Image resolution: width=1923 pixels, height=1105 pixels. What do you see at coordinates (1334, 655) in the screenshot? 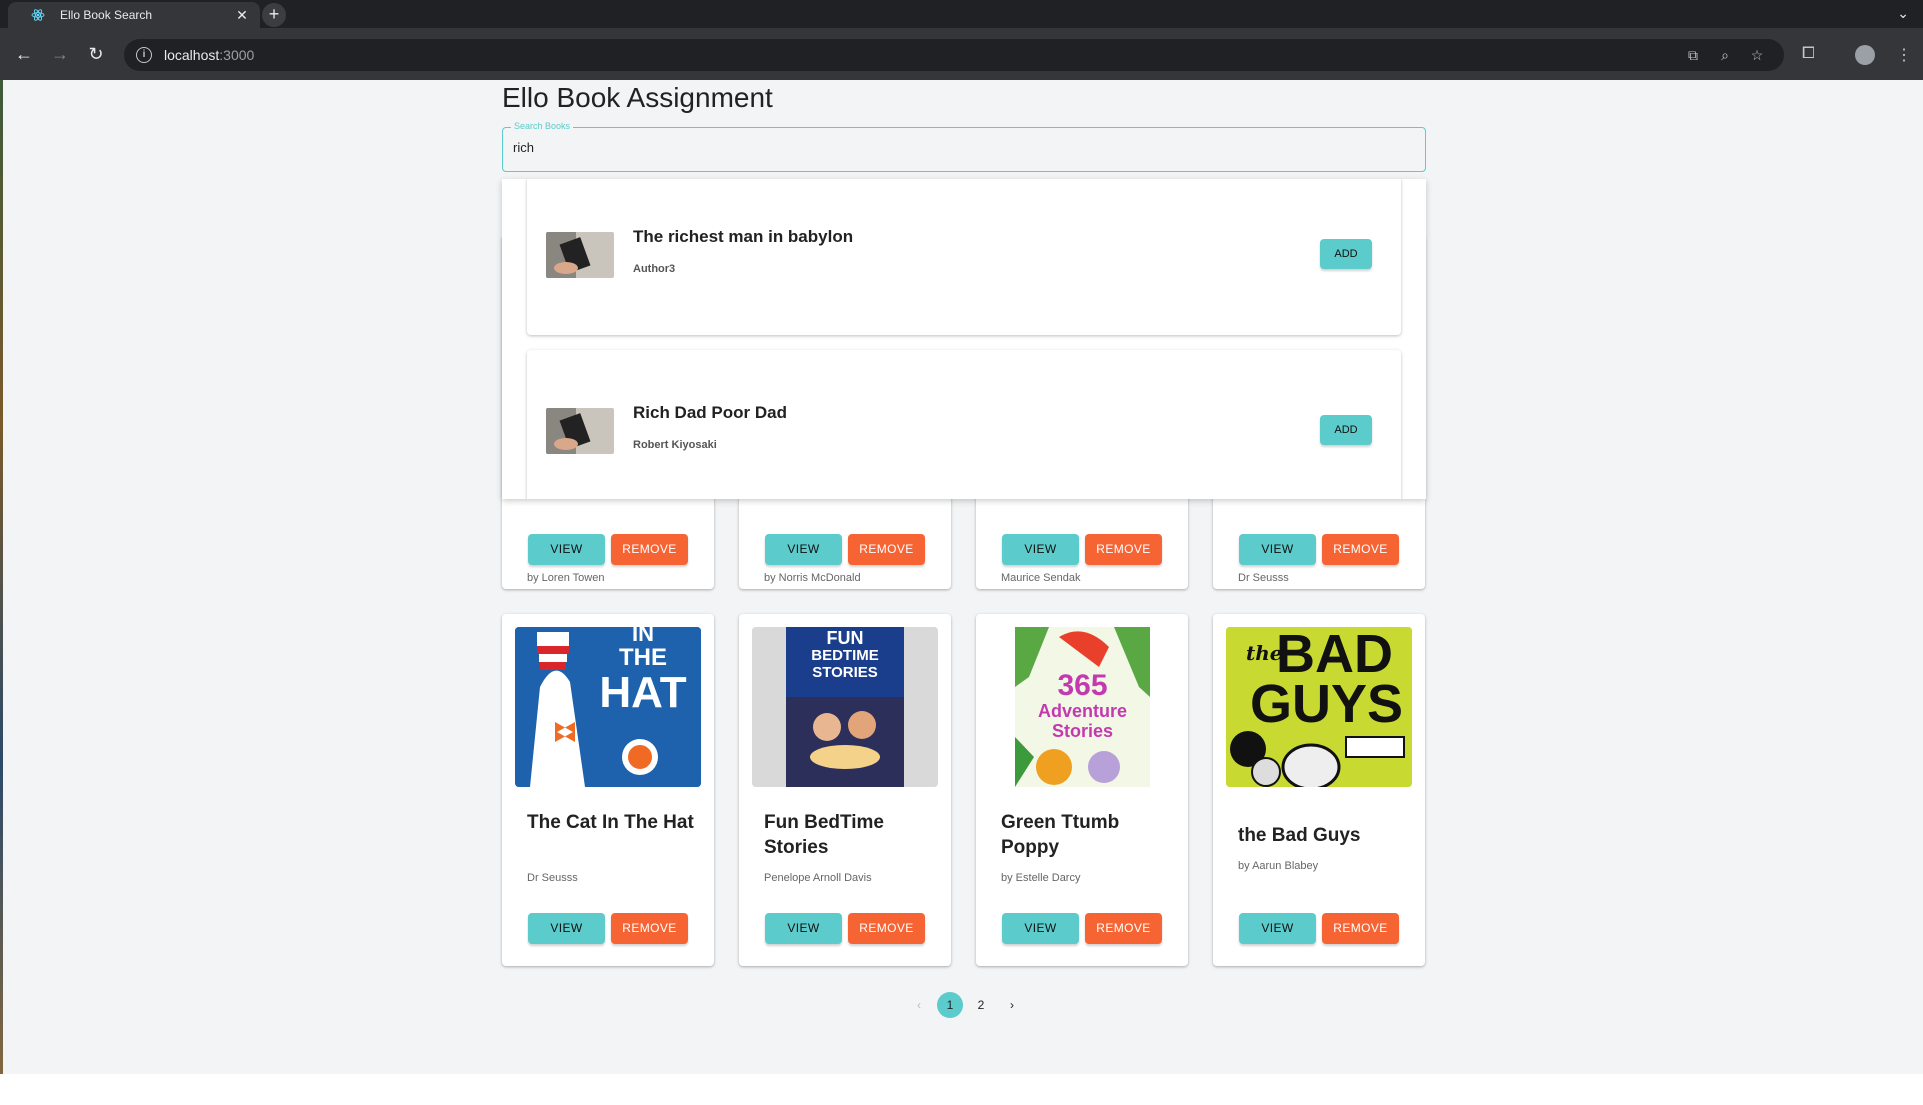
I see `cover-text: BAD` at bounding box center [1334, 655].